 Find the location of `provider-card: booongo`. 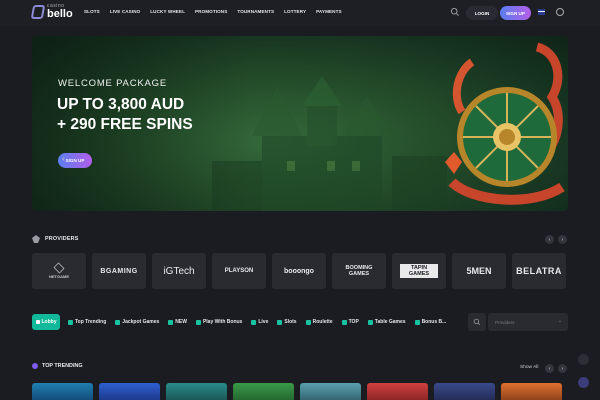

provider-card: booongo is located at coordinates (299, 271).